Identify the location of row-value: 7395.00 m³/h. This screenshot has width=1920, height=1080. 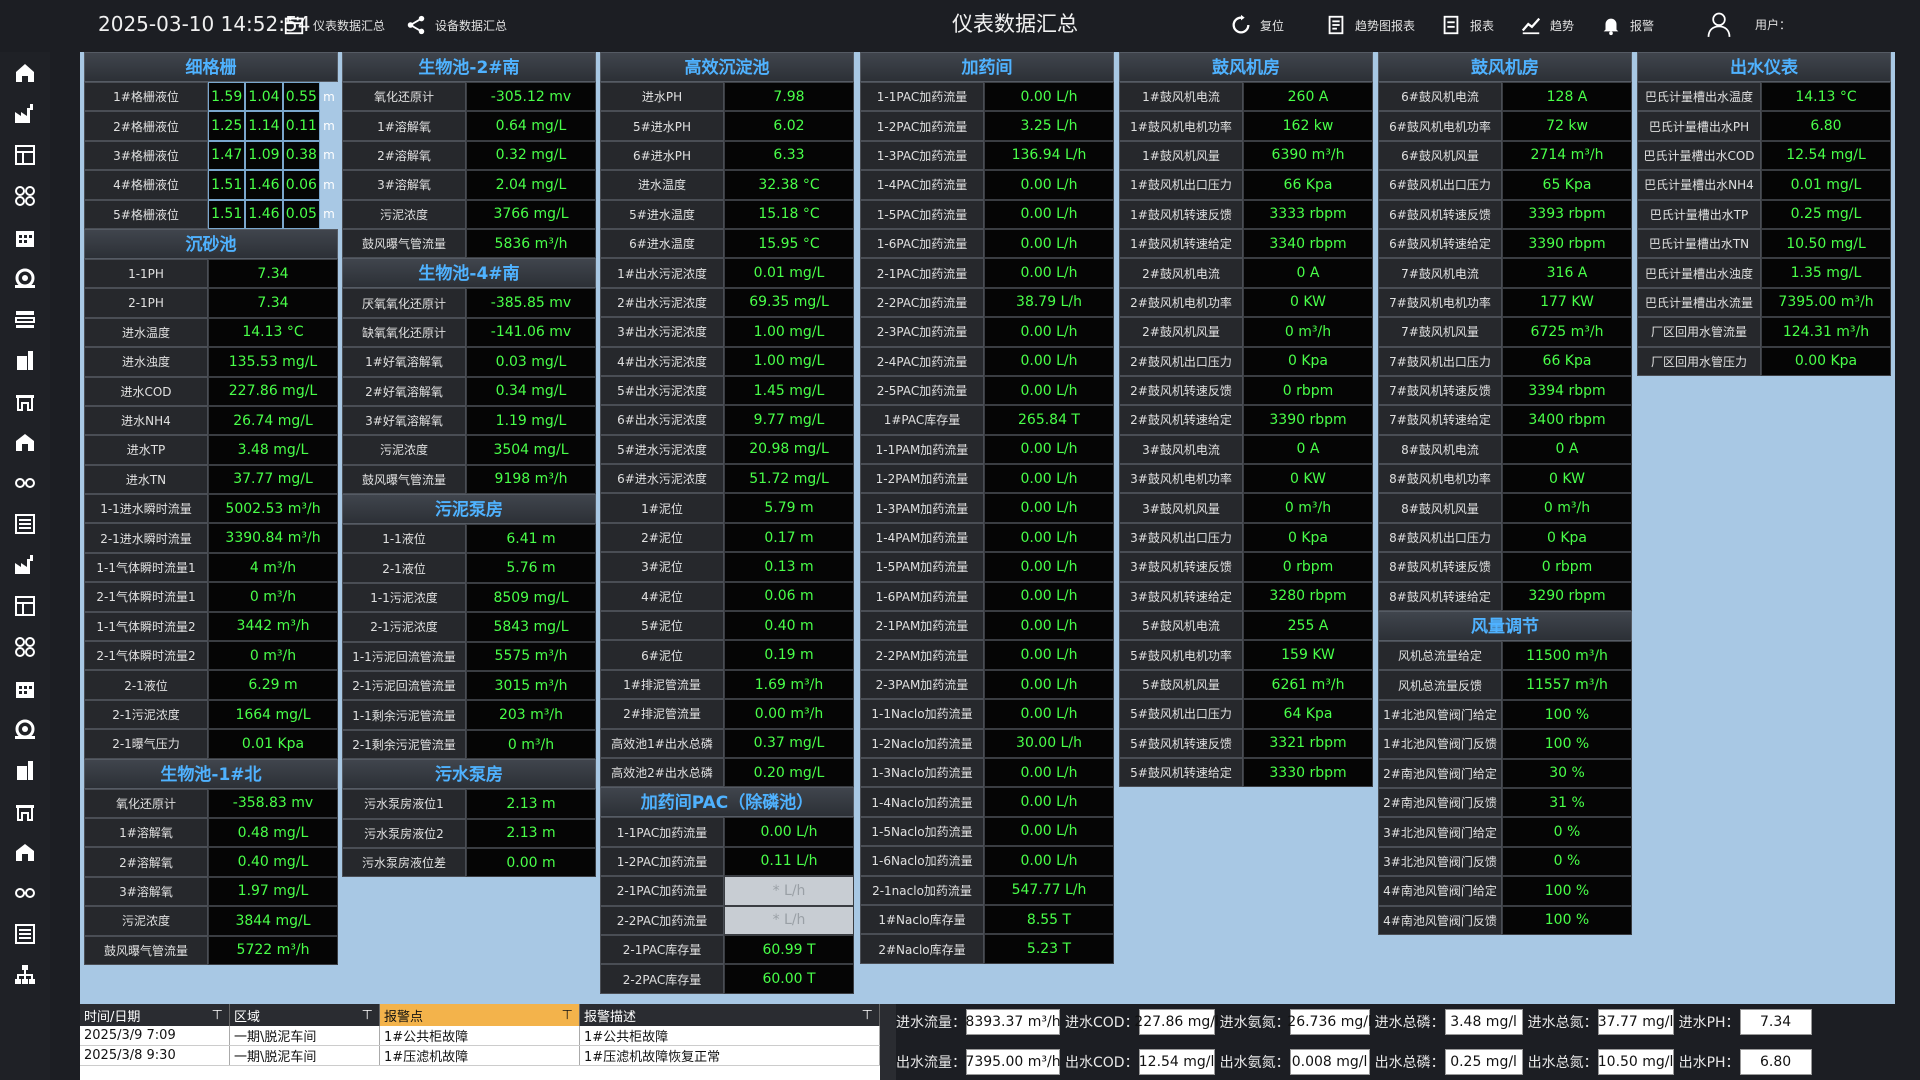
(1826, 302).